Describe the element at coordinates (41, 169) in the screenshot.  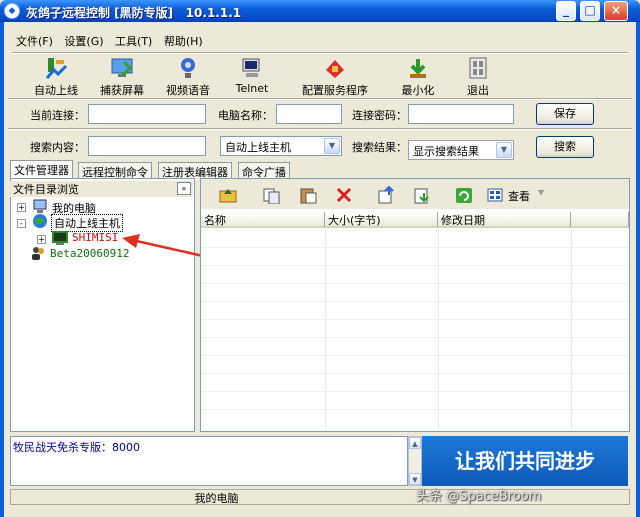
I see `tab-file-manager: 文件管理器` at that location.